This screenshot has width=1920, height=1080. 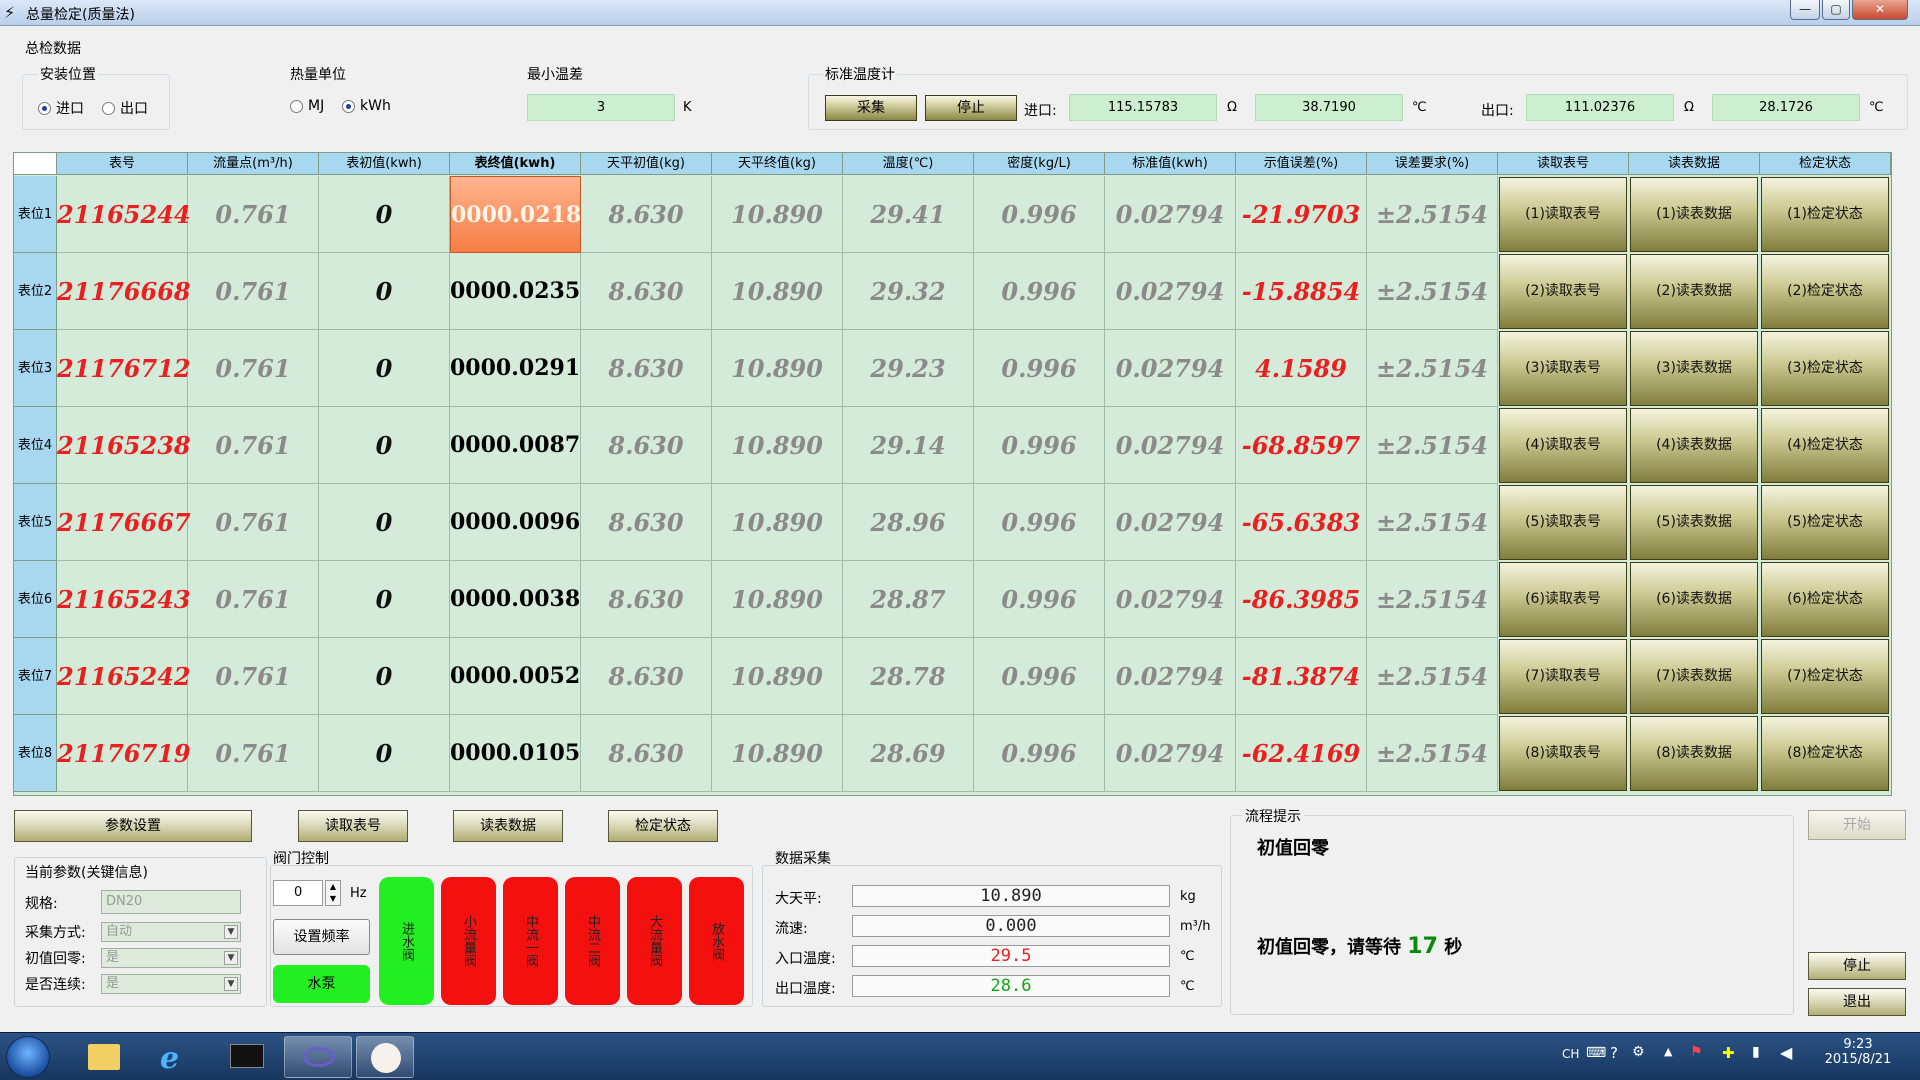 I want to click on min-temp-unit: K, so click(x=687, y=107).